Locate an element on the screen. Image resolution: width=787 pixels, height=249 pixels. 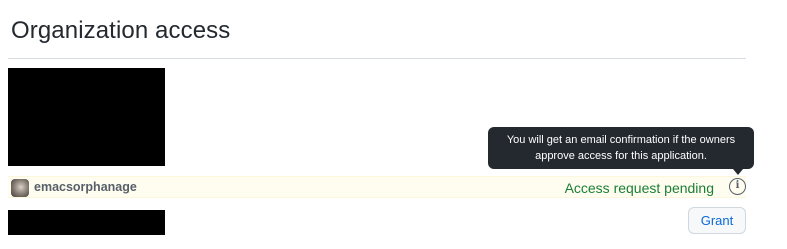
section-title: Organization access is located at coordinates (121, 30).